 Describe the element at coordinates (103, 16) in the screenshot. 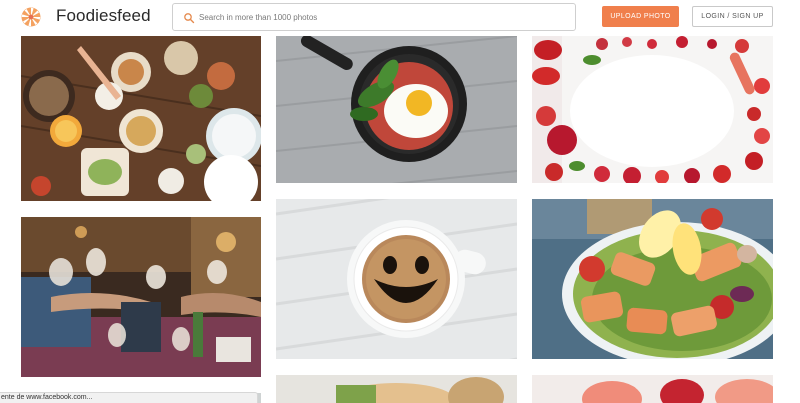

I see `brand-name: Foodiesfeed` at that location.